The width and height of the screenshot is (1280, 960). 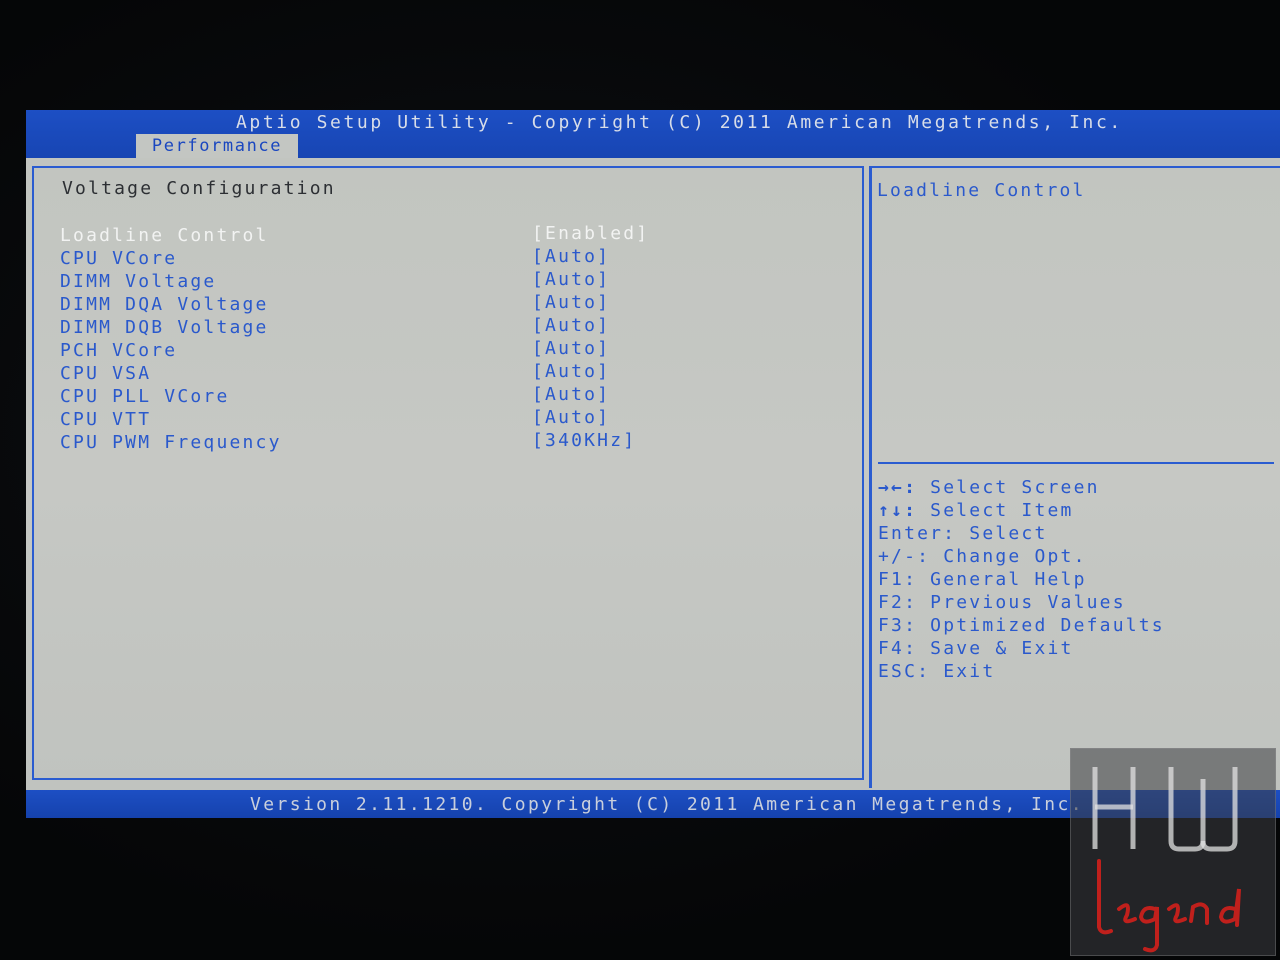 I want to click on setting-label: DIMM DQB Voltage, so click(x=164, y=327).